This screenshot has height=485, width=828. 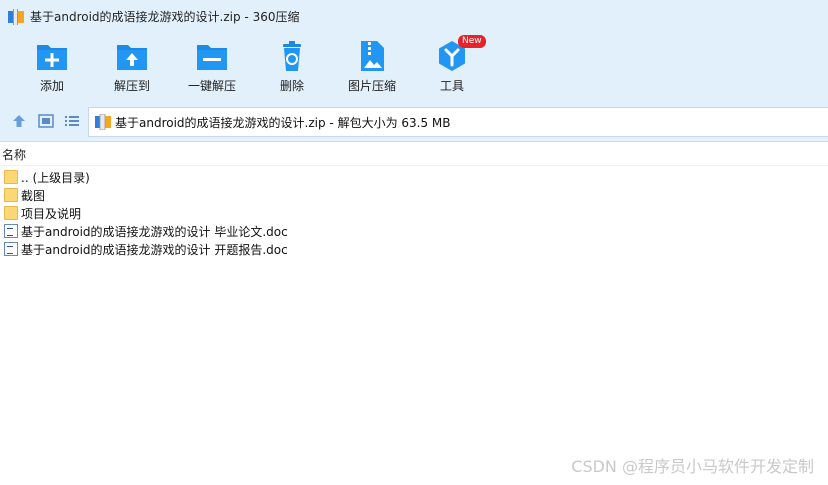 What do you see at coordinates (283, 122) in the screenshot?
I see `path-text: 基于android的成语接龙游戏的设计.zip - 解包大小为 63.5 MB` at bounding box center [283, 122].